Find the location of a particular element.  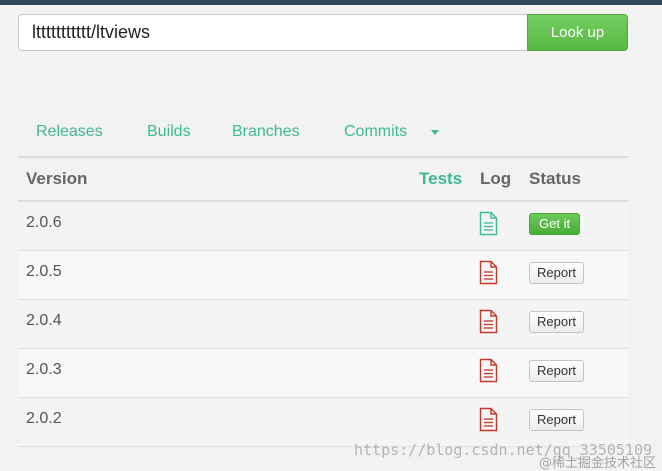

get-it-button: Get it is located at coordinates (555, 224).